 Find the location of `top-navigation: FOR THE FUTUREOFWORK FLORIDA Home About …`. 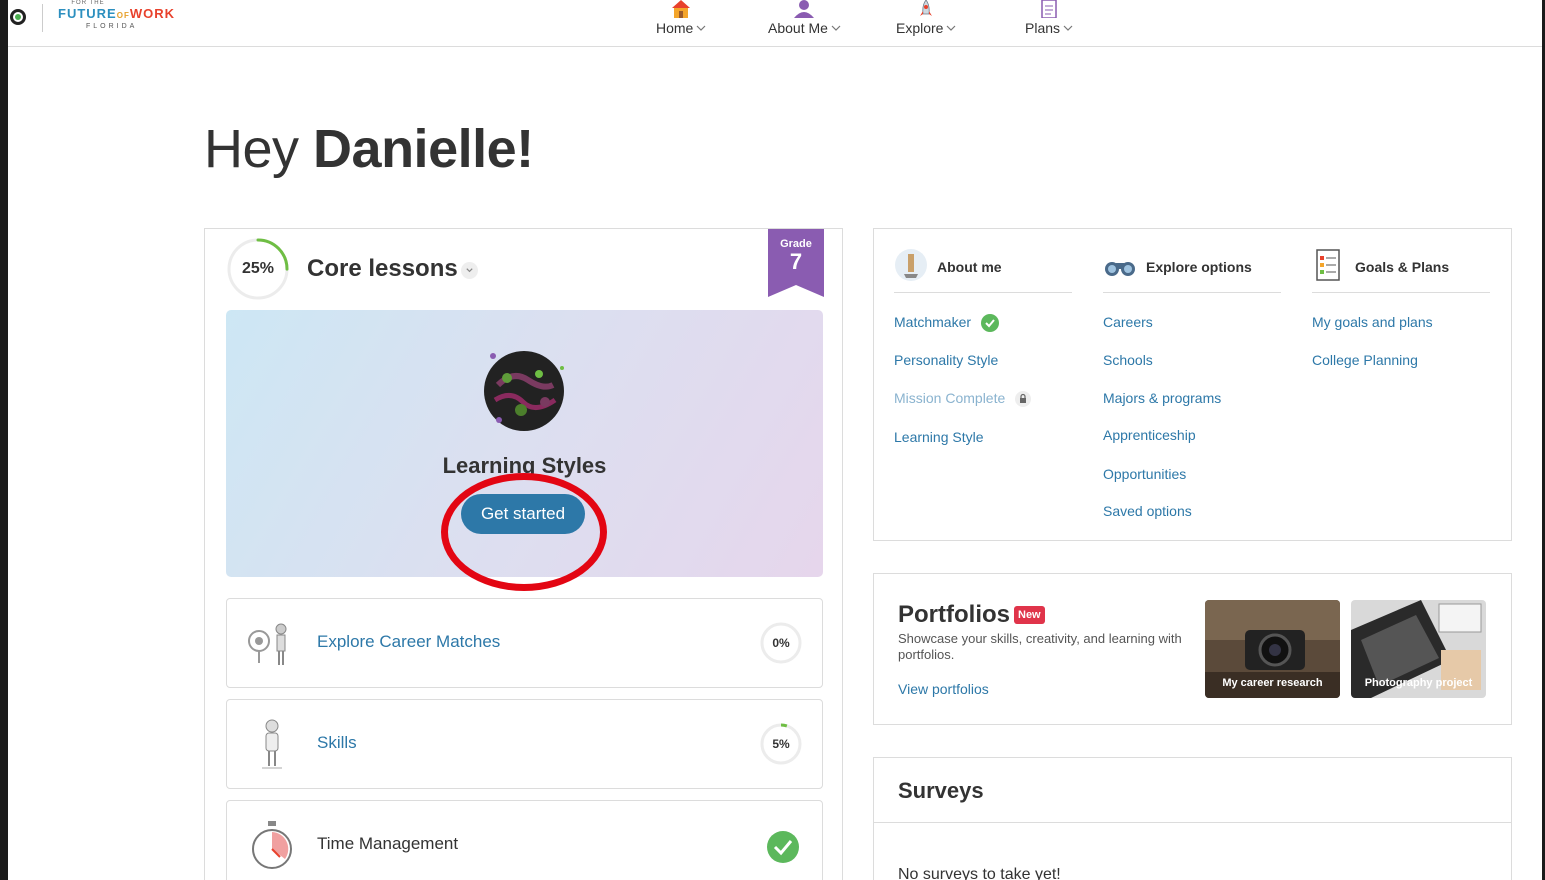

top-navigation: FOR THE FUTUREOFWORK FLORIDA Home About … is located at coordinates (775, 23).